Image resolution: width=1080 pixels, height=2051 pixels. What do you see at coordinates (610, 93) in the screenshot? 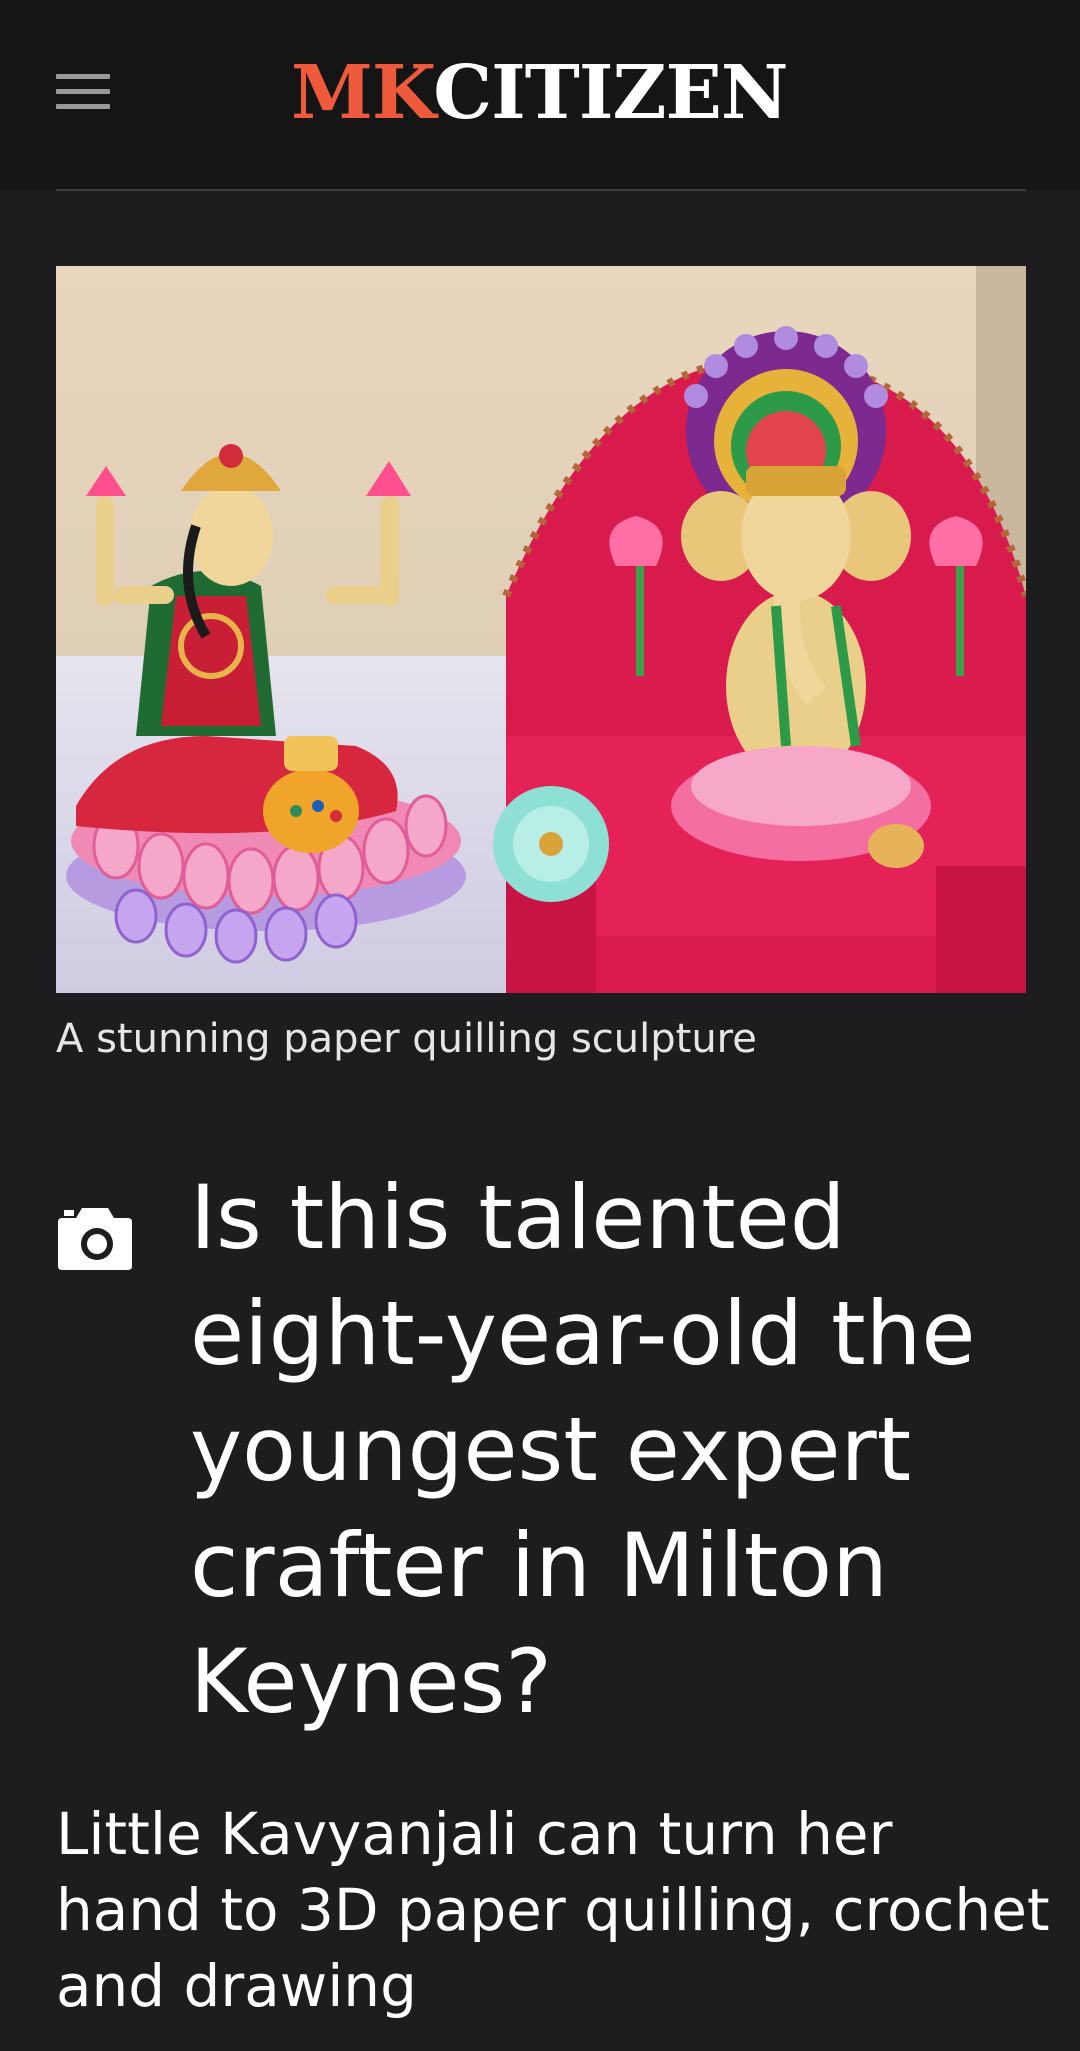
I see `logo-citizen: CITIZEN` at bounding box center [610, 93].